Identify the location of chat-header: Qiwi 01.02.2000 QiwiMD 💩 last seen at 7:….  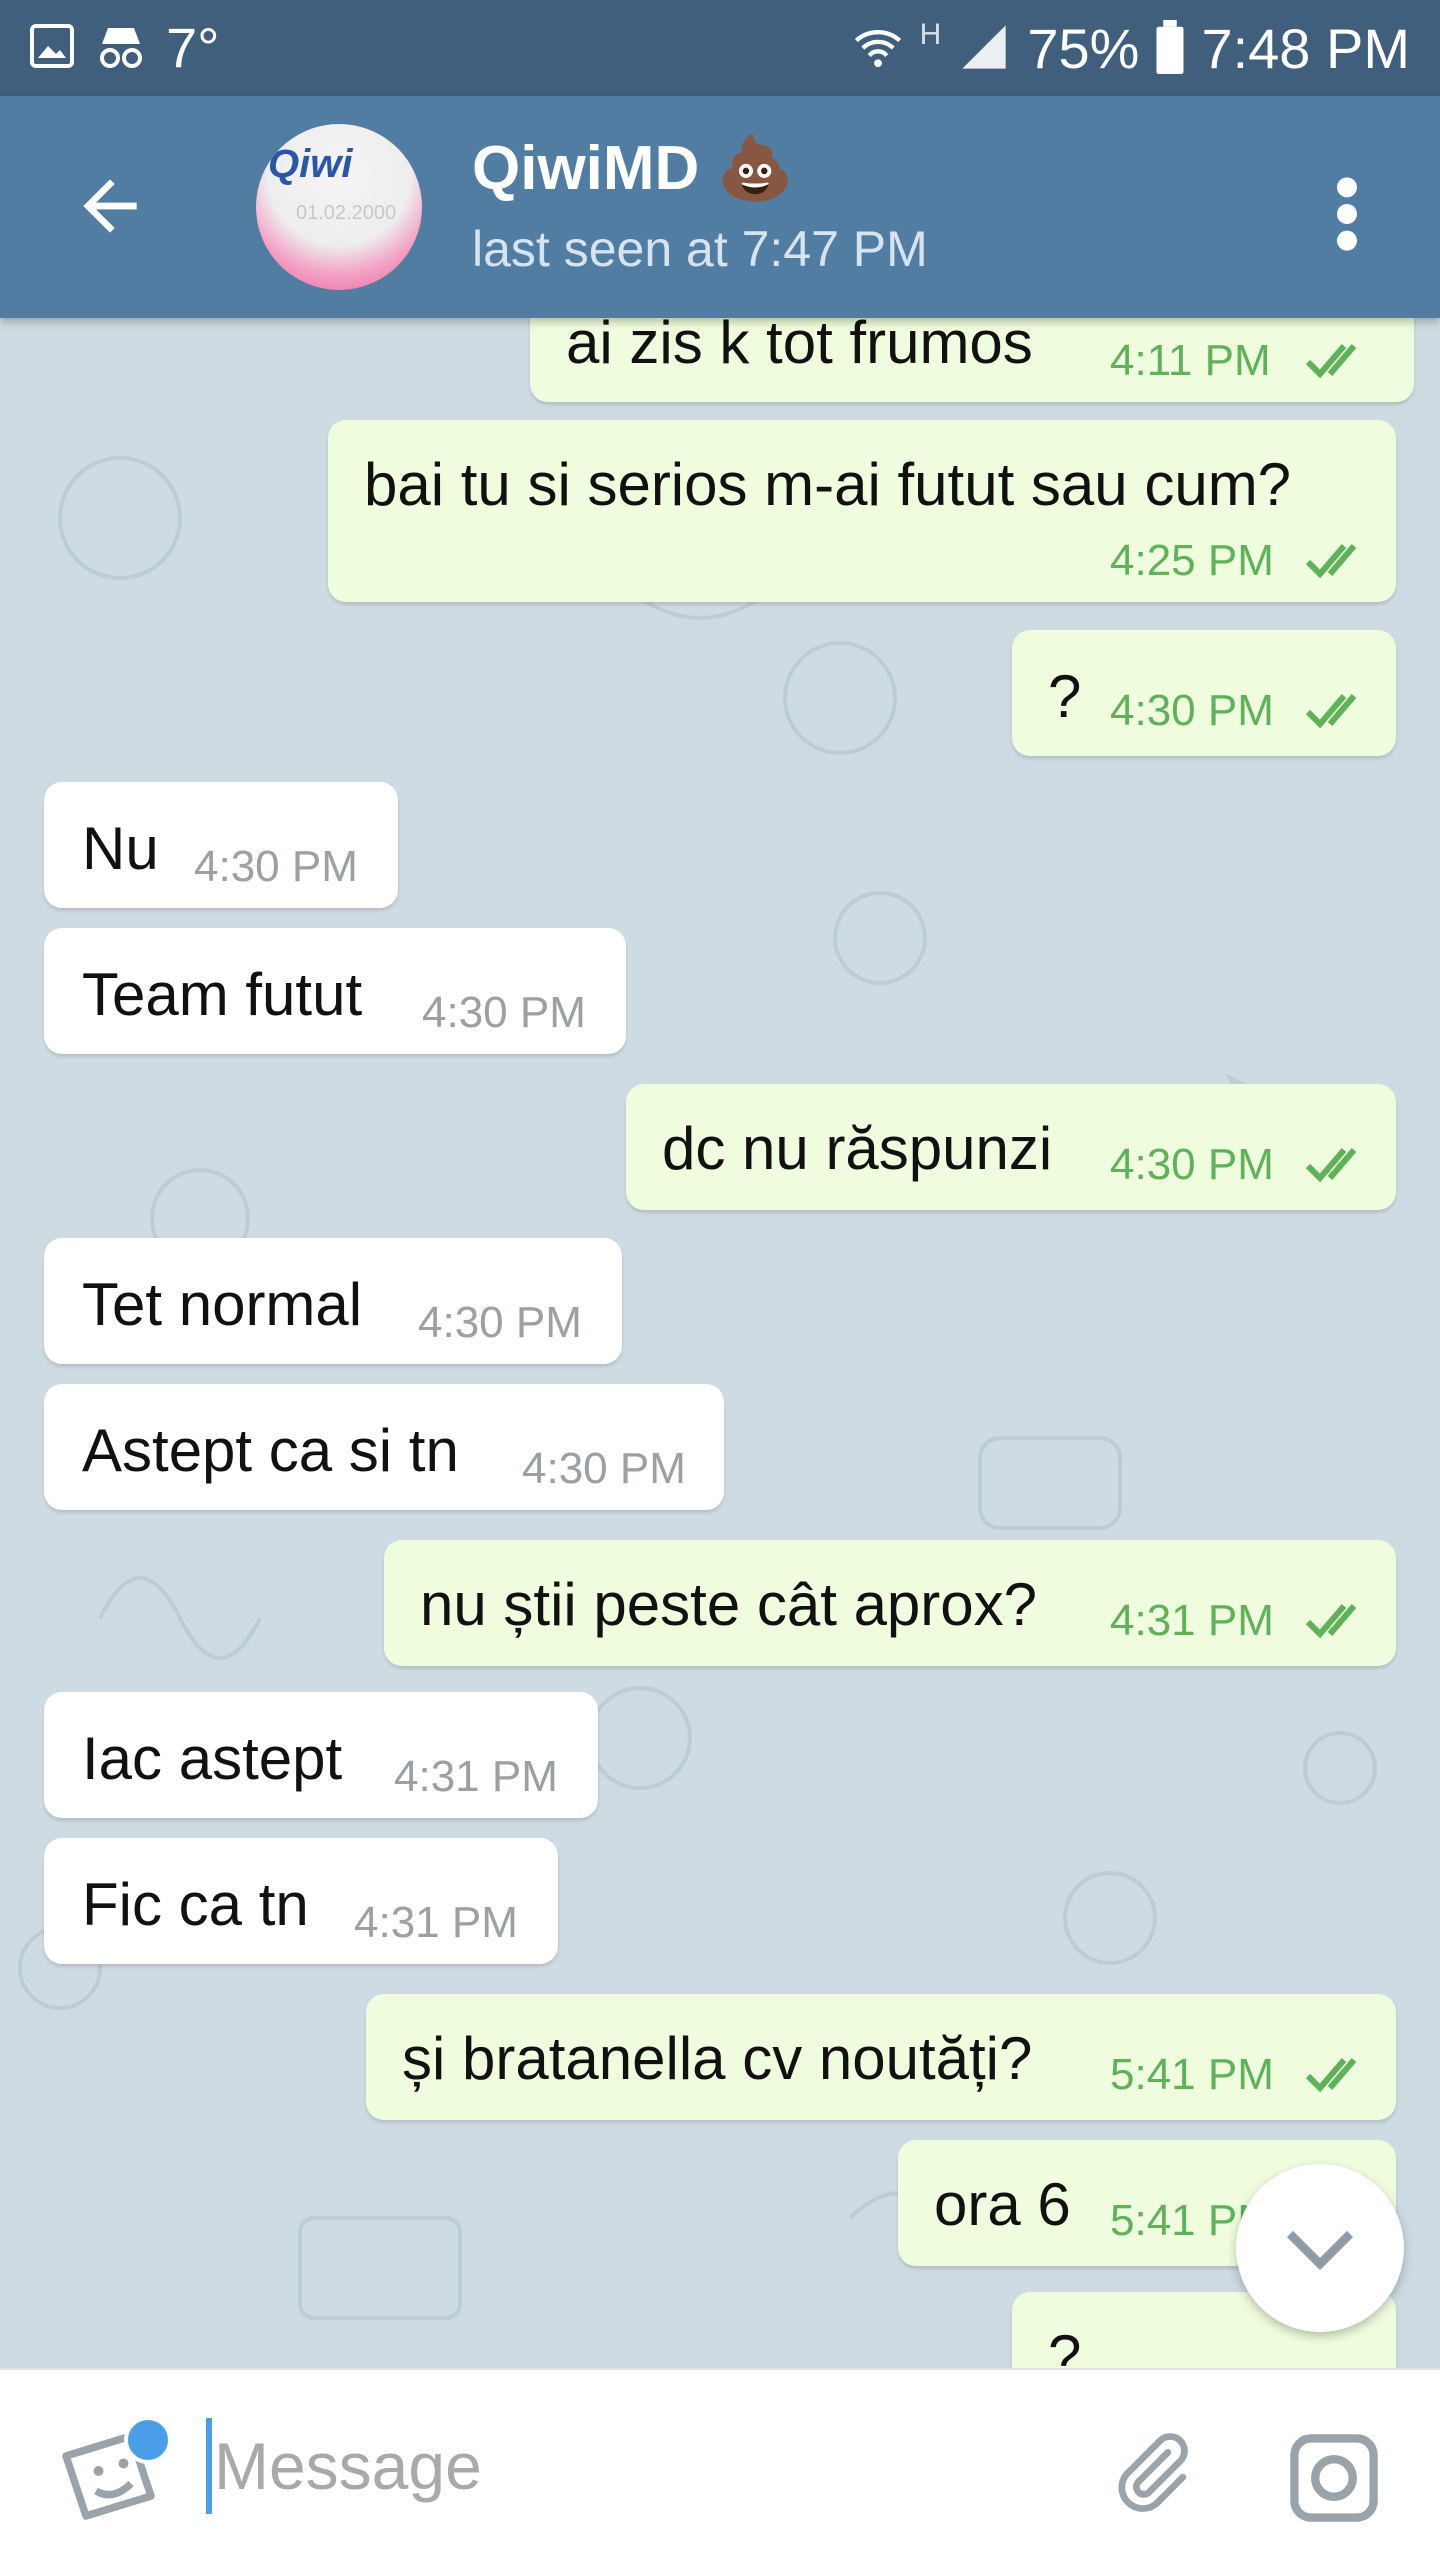
(720, 207).